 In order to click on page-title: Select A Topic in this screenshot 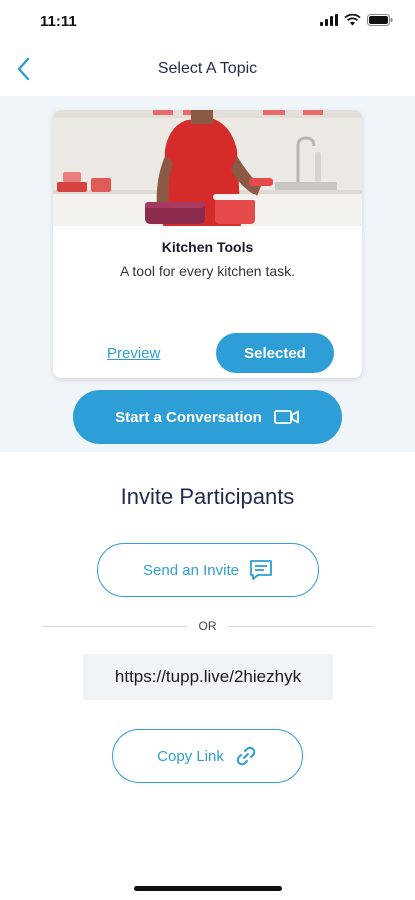, I will do `click(207, 68)`.